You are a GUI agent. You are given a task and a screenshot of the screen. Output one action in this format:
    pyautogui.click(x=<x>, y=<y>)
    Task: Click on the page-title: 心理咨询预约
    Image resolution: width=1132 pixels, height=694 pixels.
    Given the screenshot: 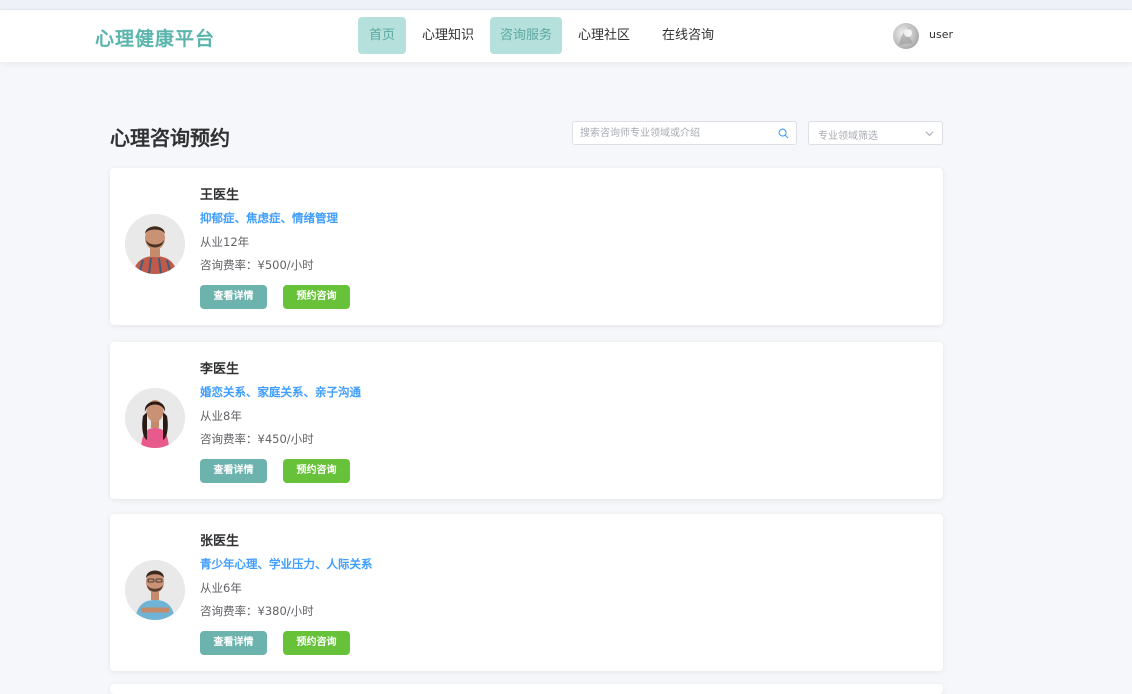 What is the action you would take?
    pyautogui.click(x=170, y=138)
    